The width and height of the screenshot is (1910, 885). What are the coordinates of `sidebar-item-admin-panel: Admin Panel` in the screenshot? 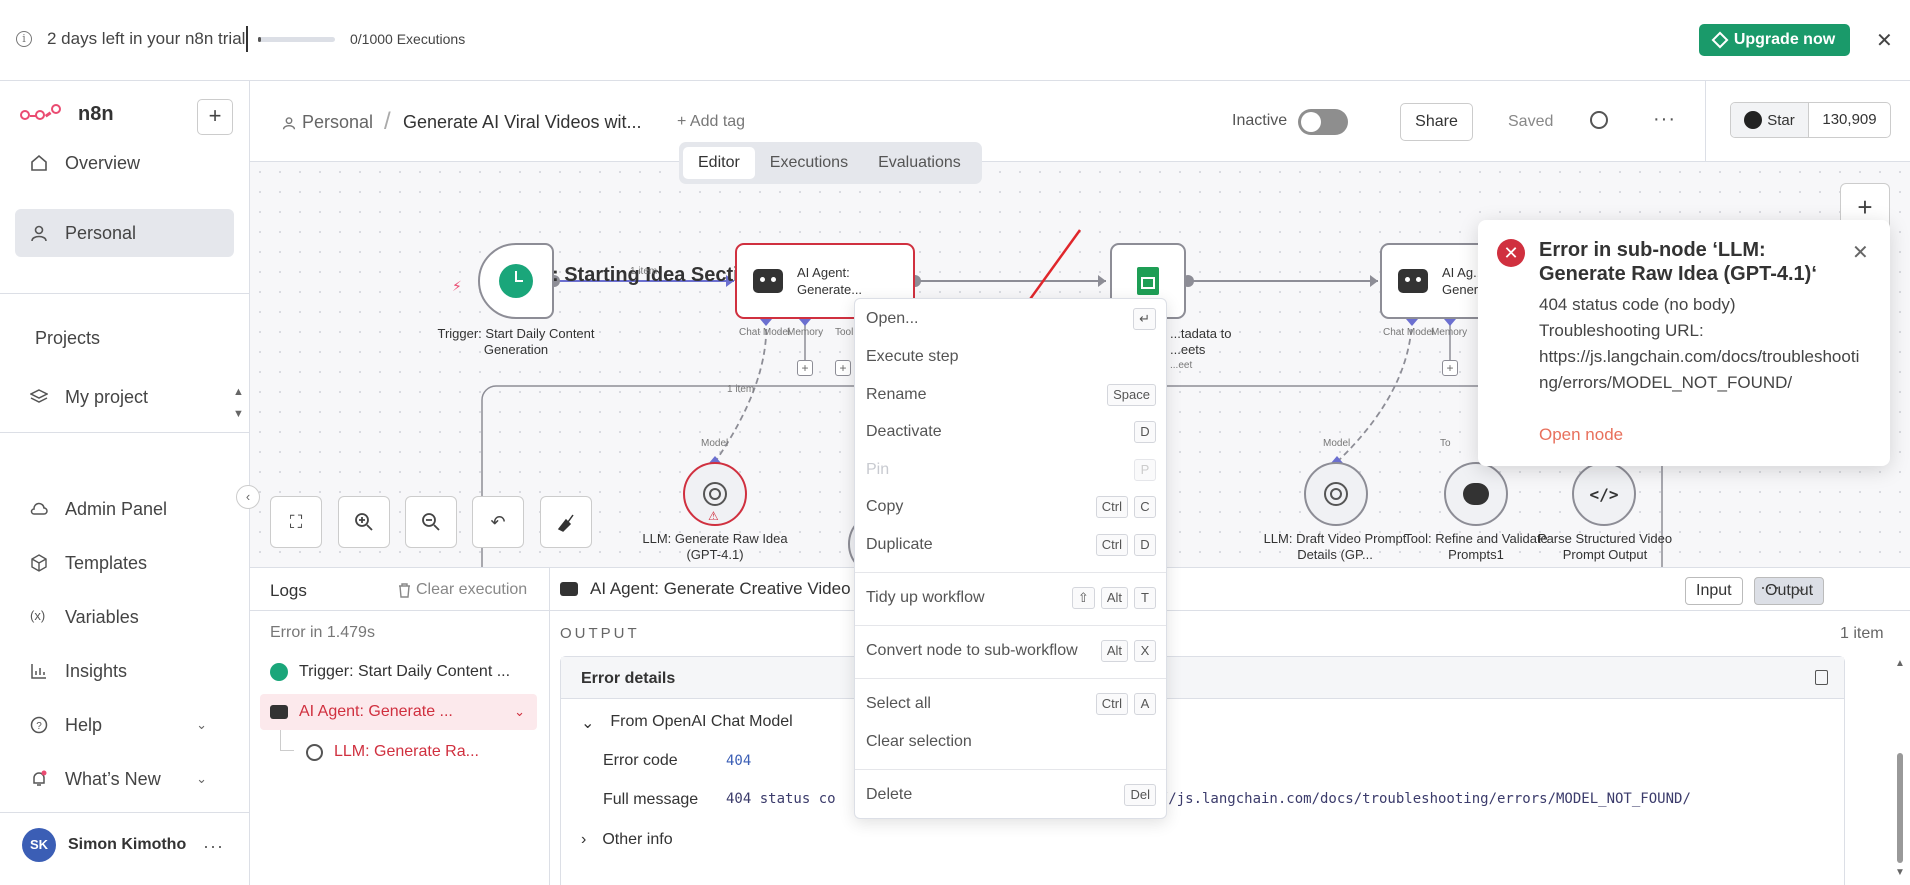 It's located at (124, 509).